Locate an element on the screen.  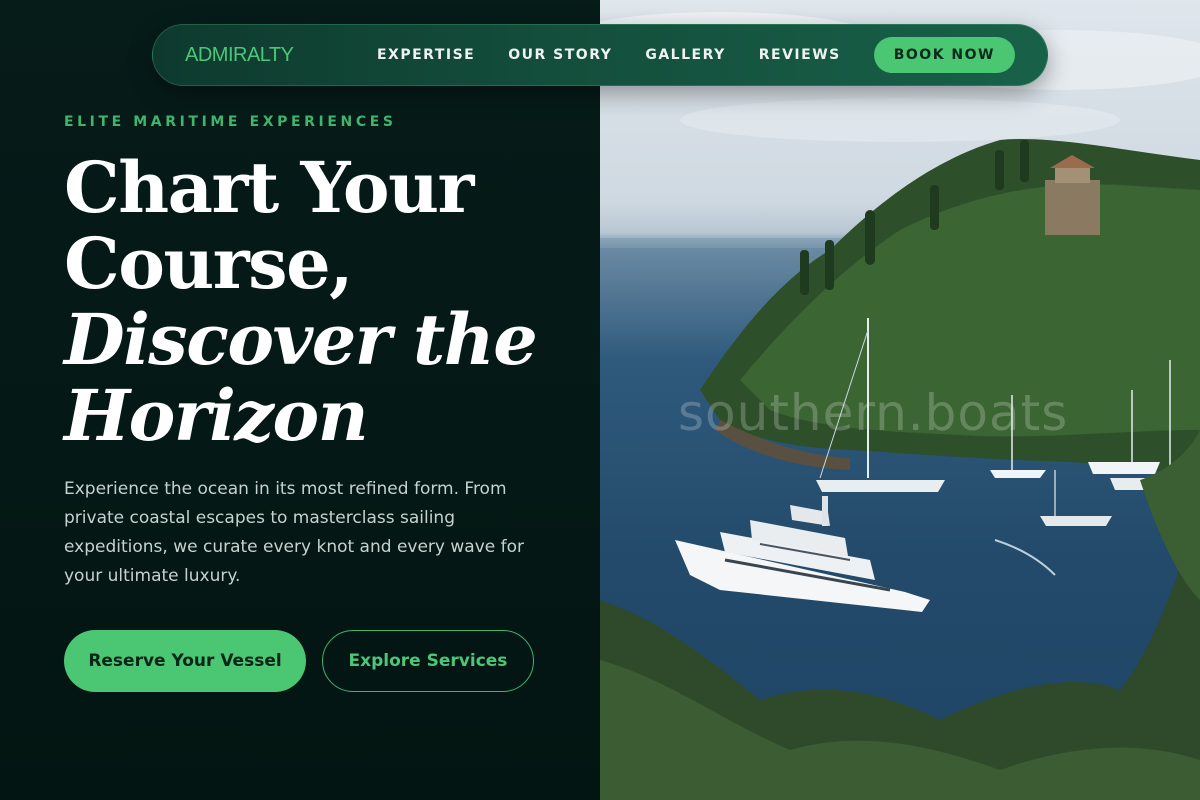
headline-line-3: Discover the is located at coordinates (301, 339).